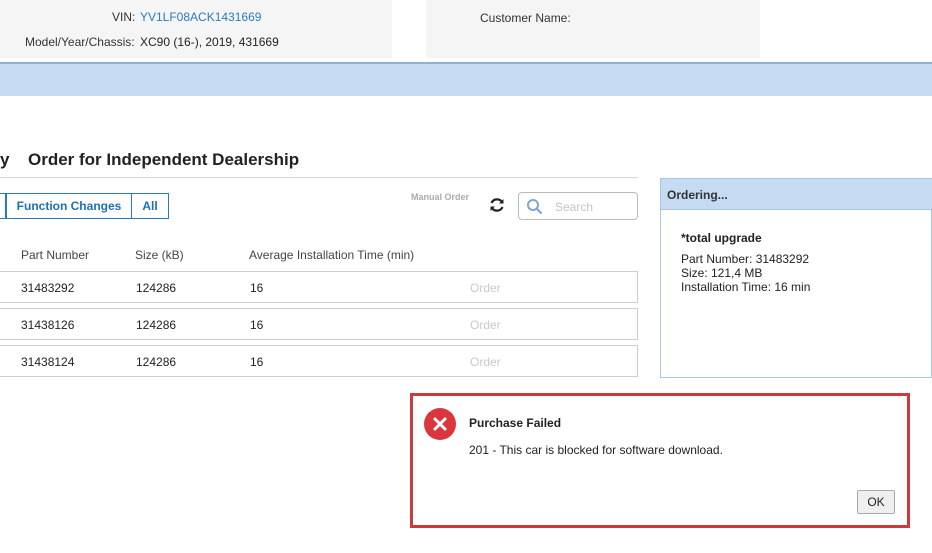  What do you see at coordinates (69, 206) in the screenshot?
I see `filter-function-changes-button: Function Changes` at bounding box center [69, 206].